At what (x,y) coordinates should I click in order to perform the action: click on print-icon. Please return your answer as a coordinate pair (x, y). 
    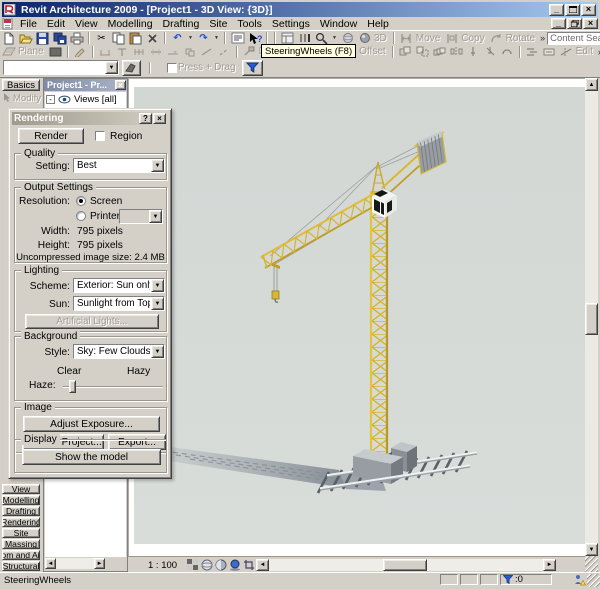
    Looking at the image, I should click on (76, 38).